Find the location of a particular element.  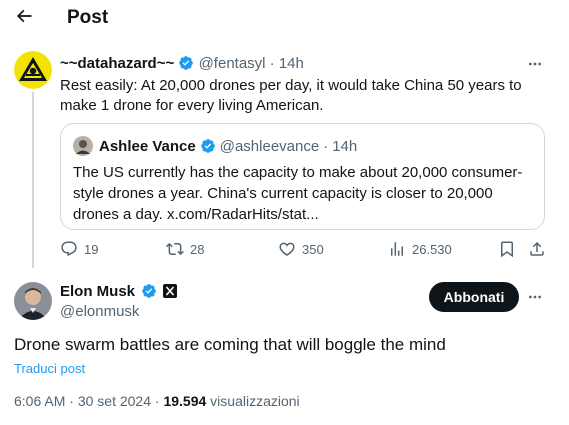

bookmark-icon is located at coordinates (507, 249).